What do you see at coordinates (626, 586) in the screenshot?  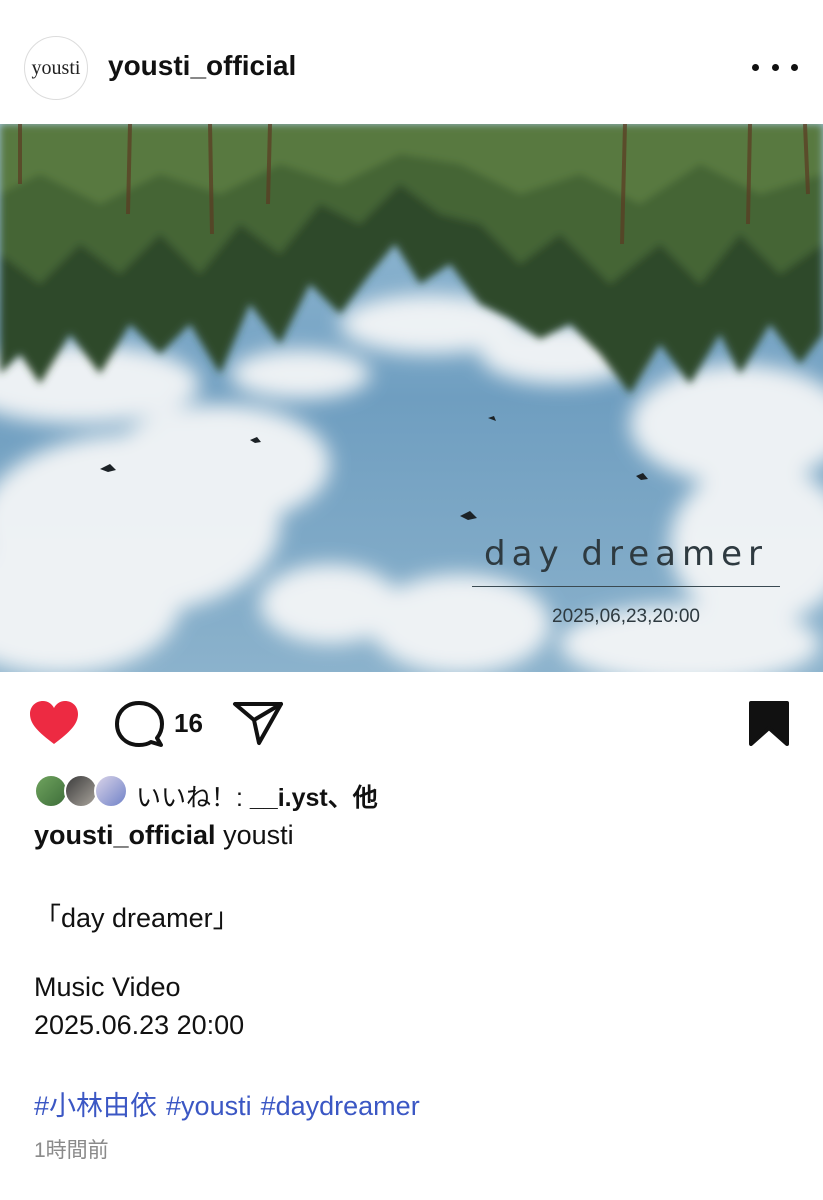 I see `overlay-divider` at bounding box center [626, 586].